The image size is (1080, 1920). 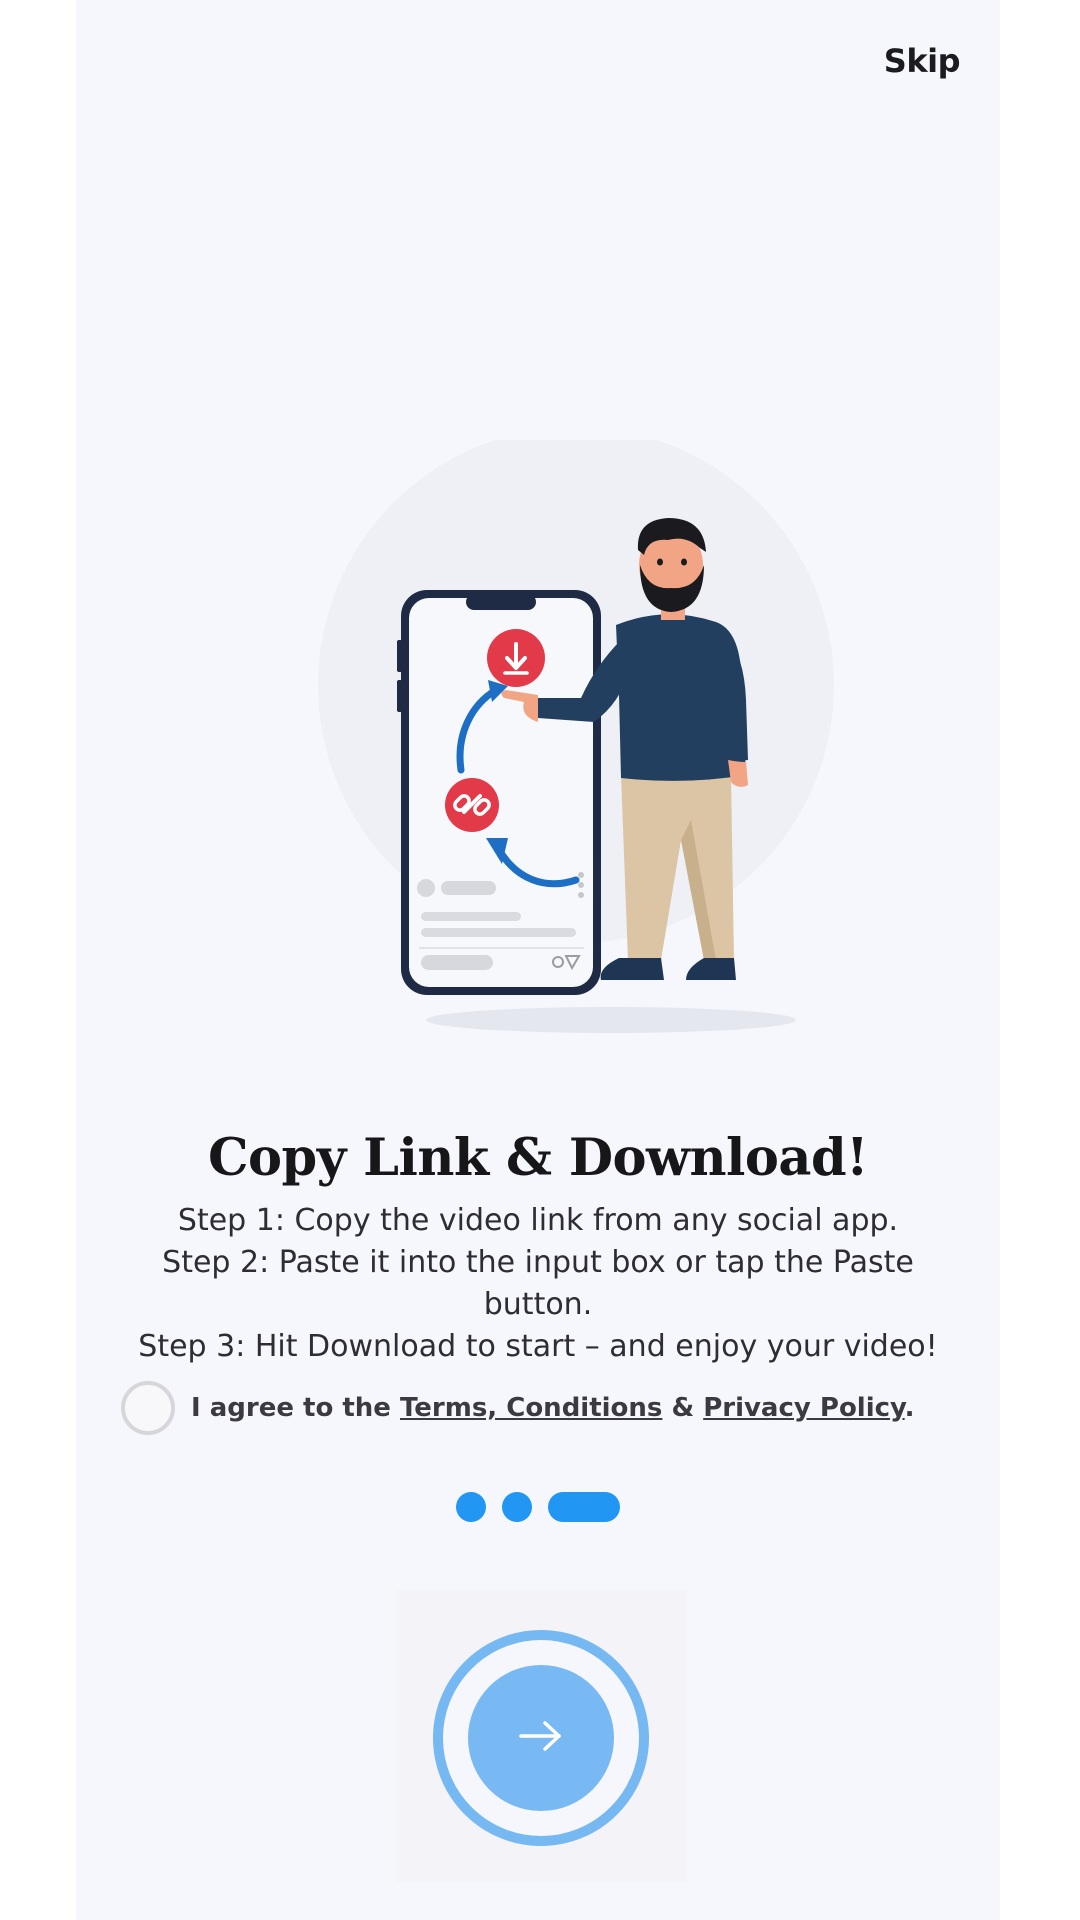 I want to click on page-indicator, so click(x=538, y=1507).